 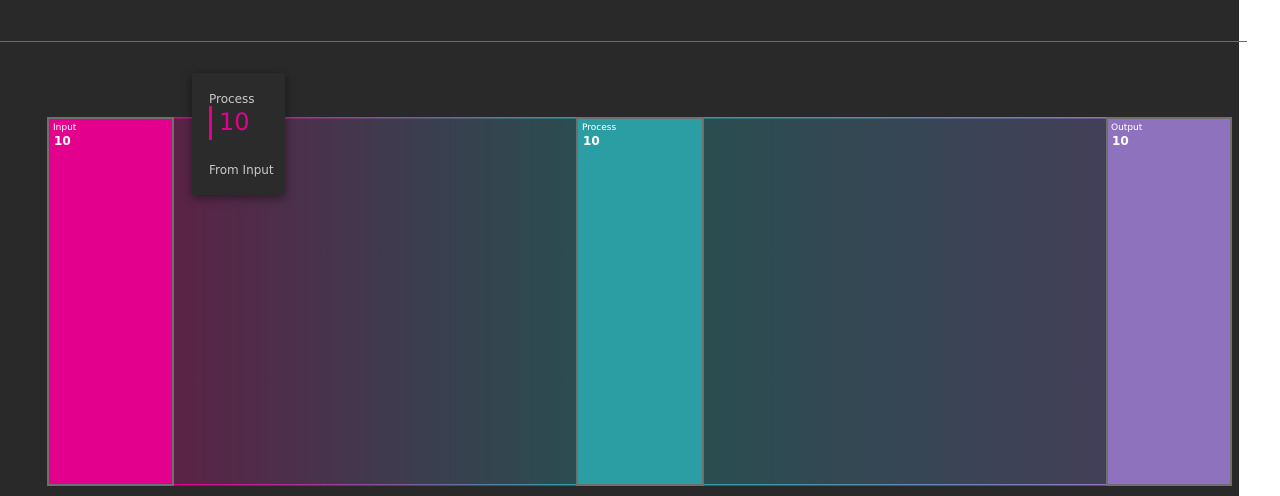 What do you see at coordinates (1127, 128) in the screenshot?
I see `node-label: Output` at bounding box center [1127, 128].